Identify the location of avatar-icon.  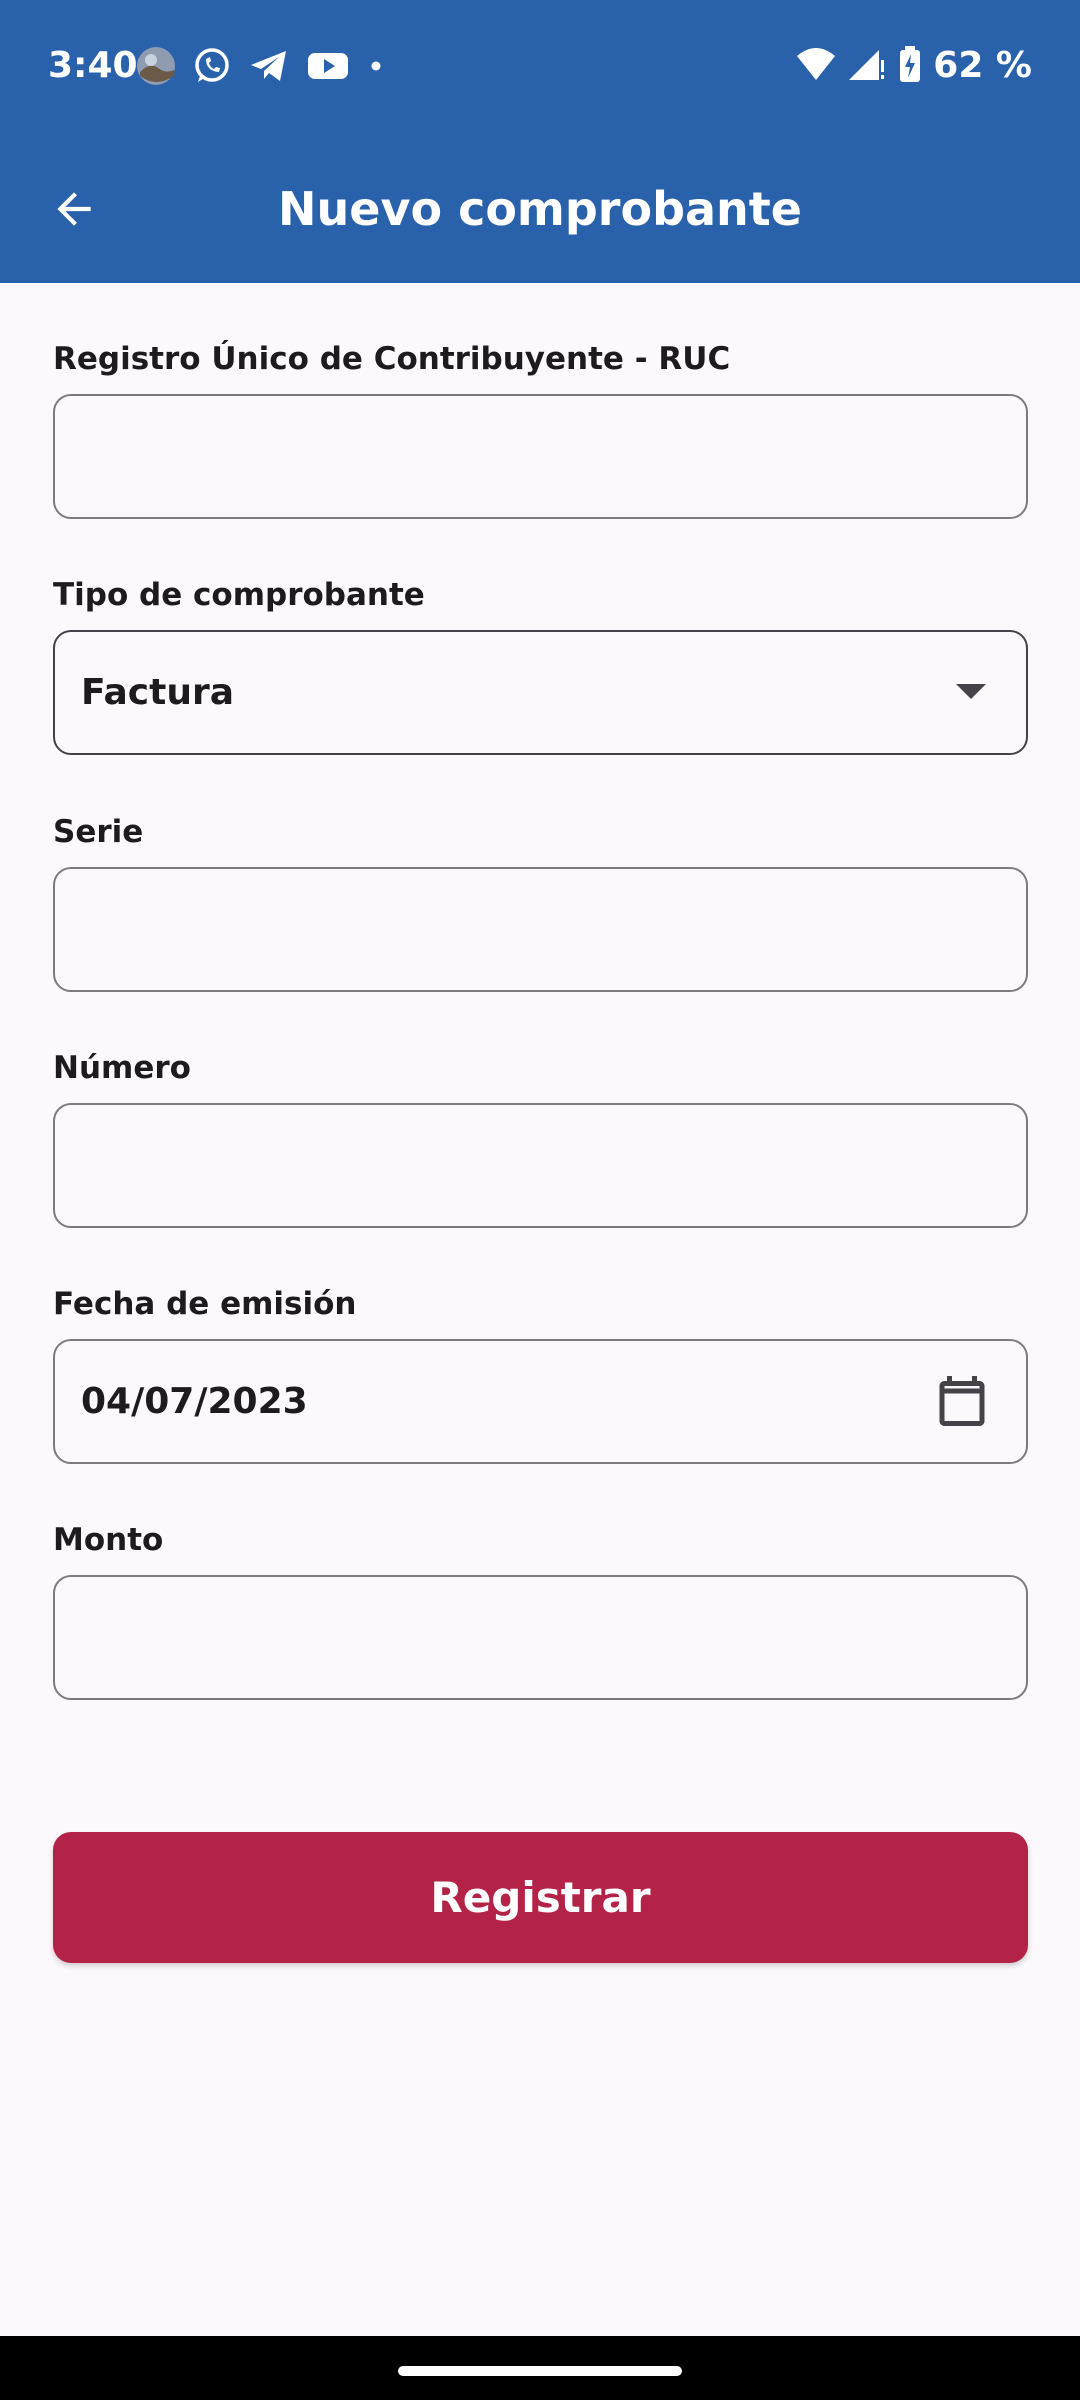
(156, 68).